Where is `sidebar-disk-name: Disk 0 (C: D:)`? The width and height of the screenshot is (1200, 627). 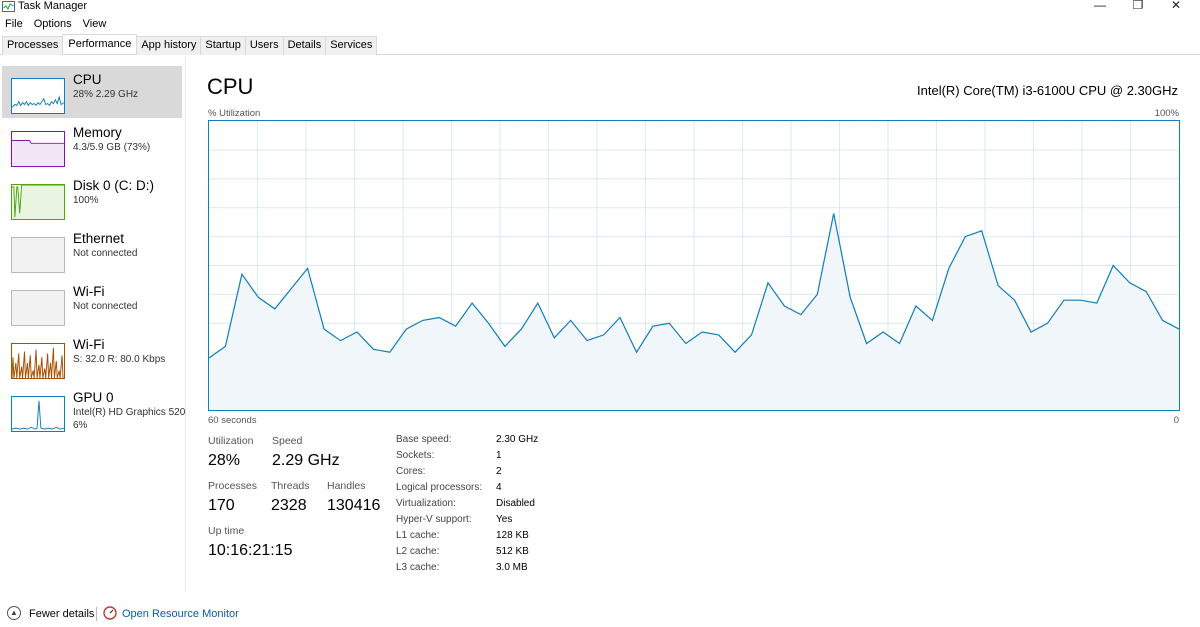
sidebar-disk-name: Disk 0 (C: D:) is located at coordinates (113, 185).